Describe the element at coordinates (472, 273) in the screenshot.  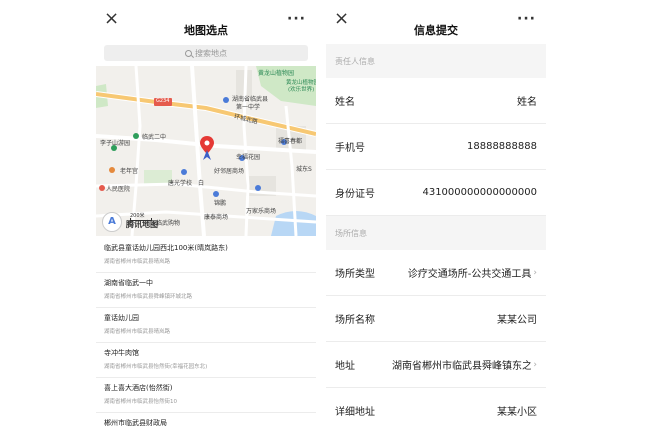
I see `venue-type-select: 诊疗交通场所-公共交通工具 ›` at that location.